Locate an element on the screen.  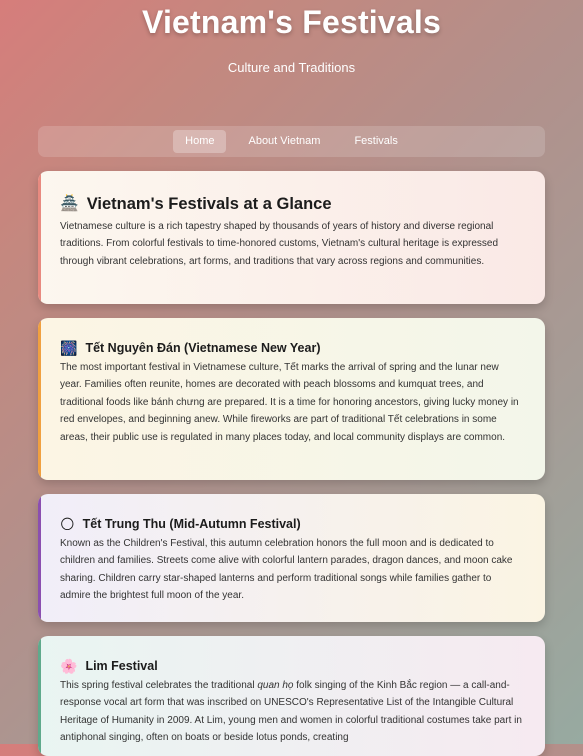
nav-about-link: About Vietnam is located at coordinates (284, 141).